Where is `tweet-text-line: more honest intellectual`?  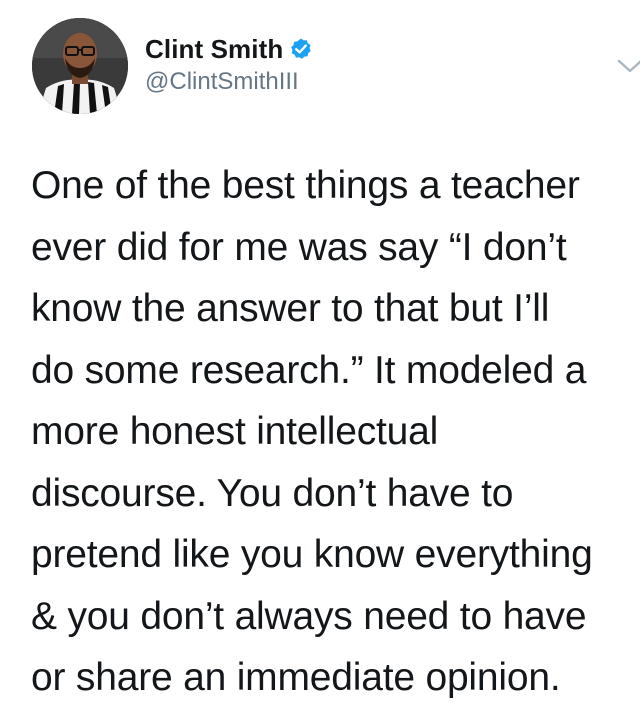
tweet-text-line: more honest intellectual is located at coordinates (235, 431).